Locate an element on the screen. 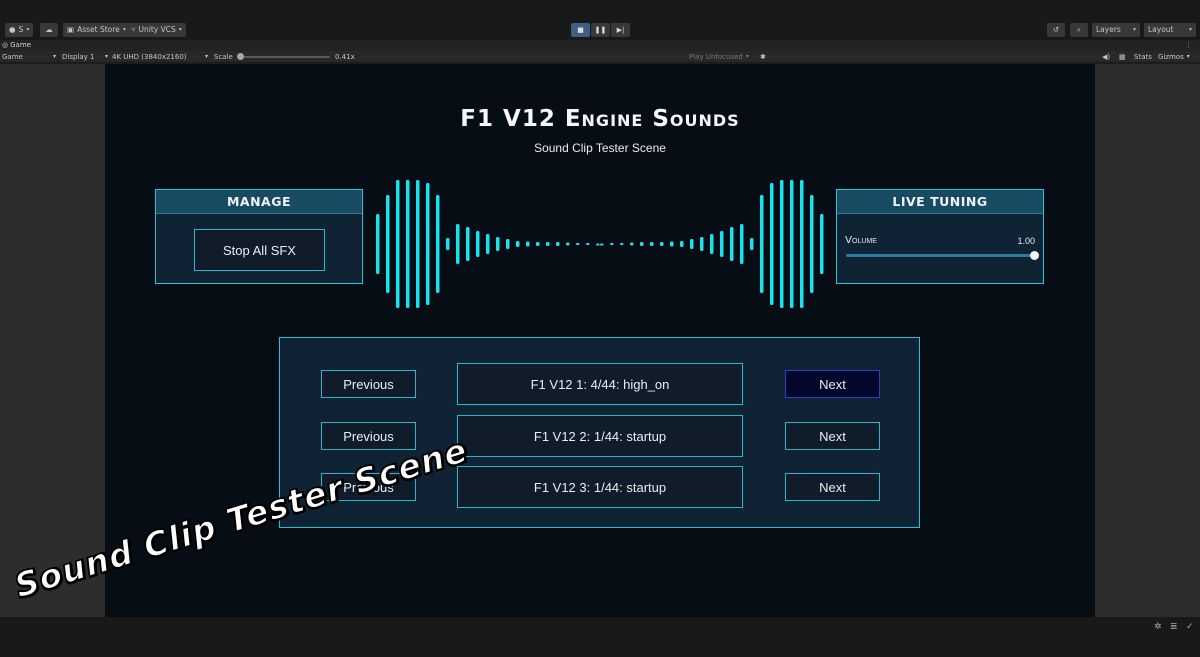 This screenshot has width=1200, height=657. stats-button: Stats is located at coordinates (1143, 57).